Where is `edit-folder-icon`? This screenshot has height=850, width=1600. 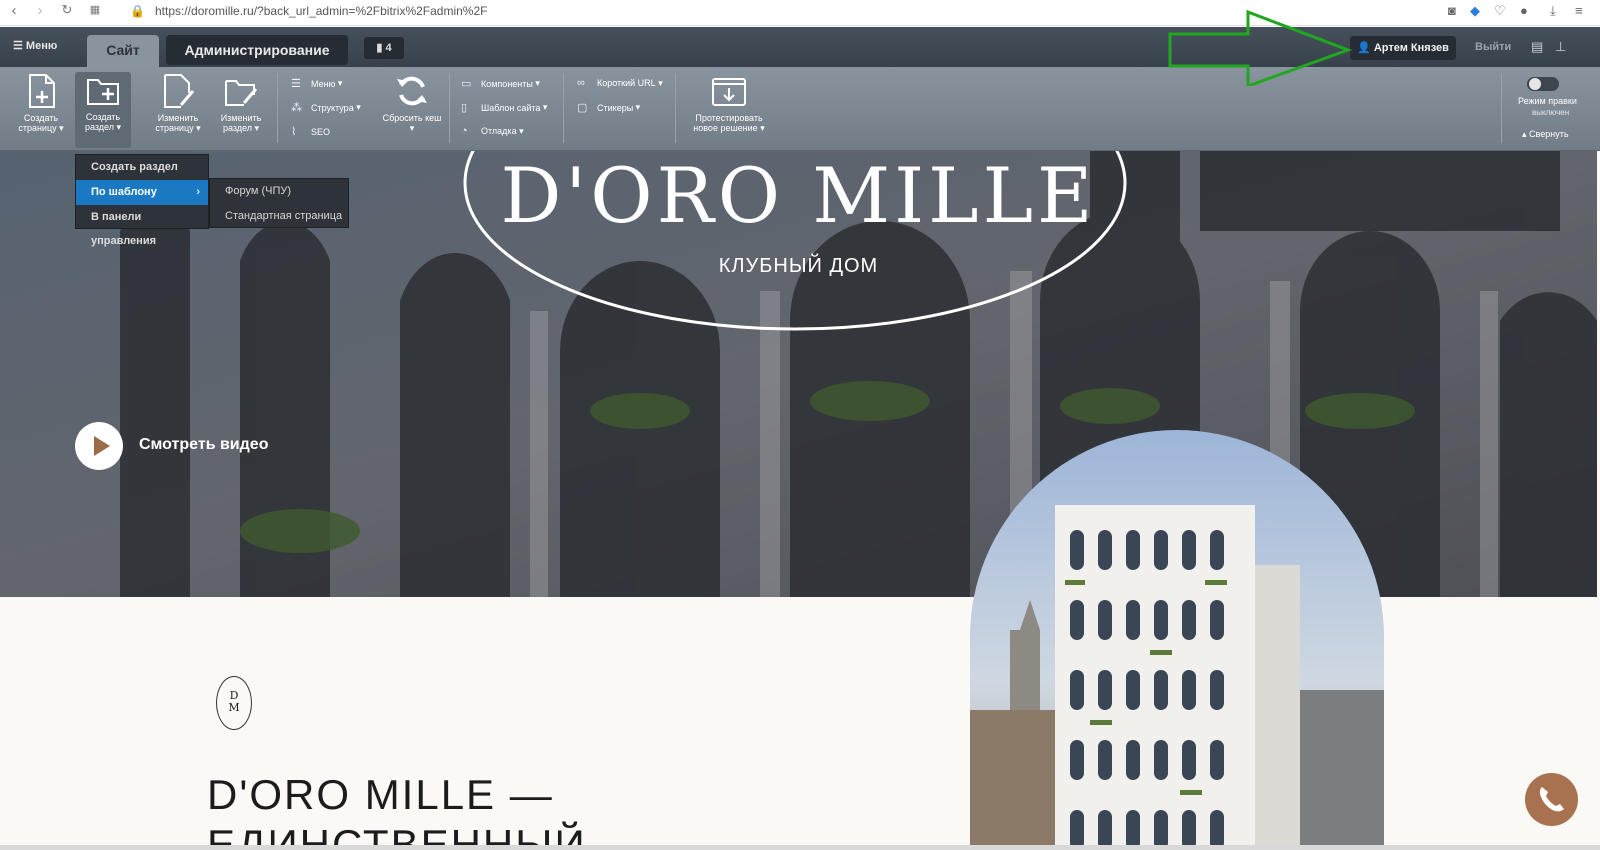 edit-folder-icon is located at coordinates (241, 93).